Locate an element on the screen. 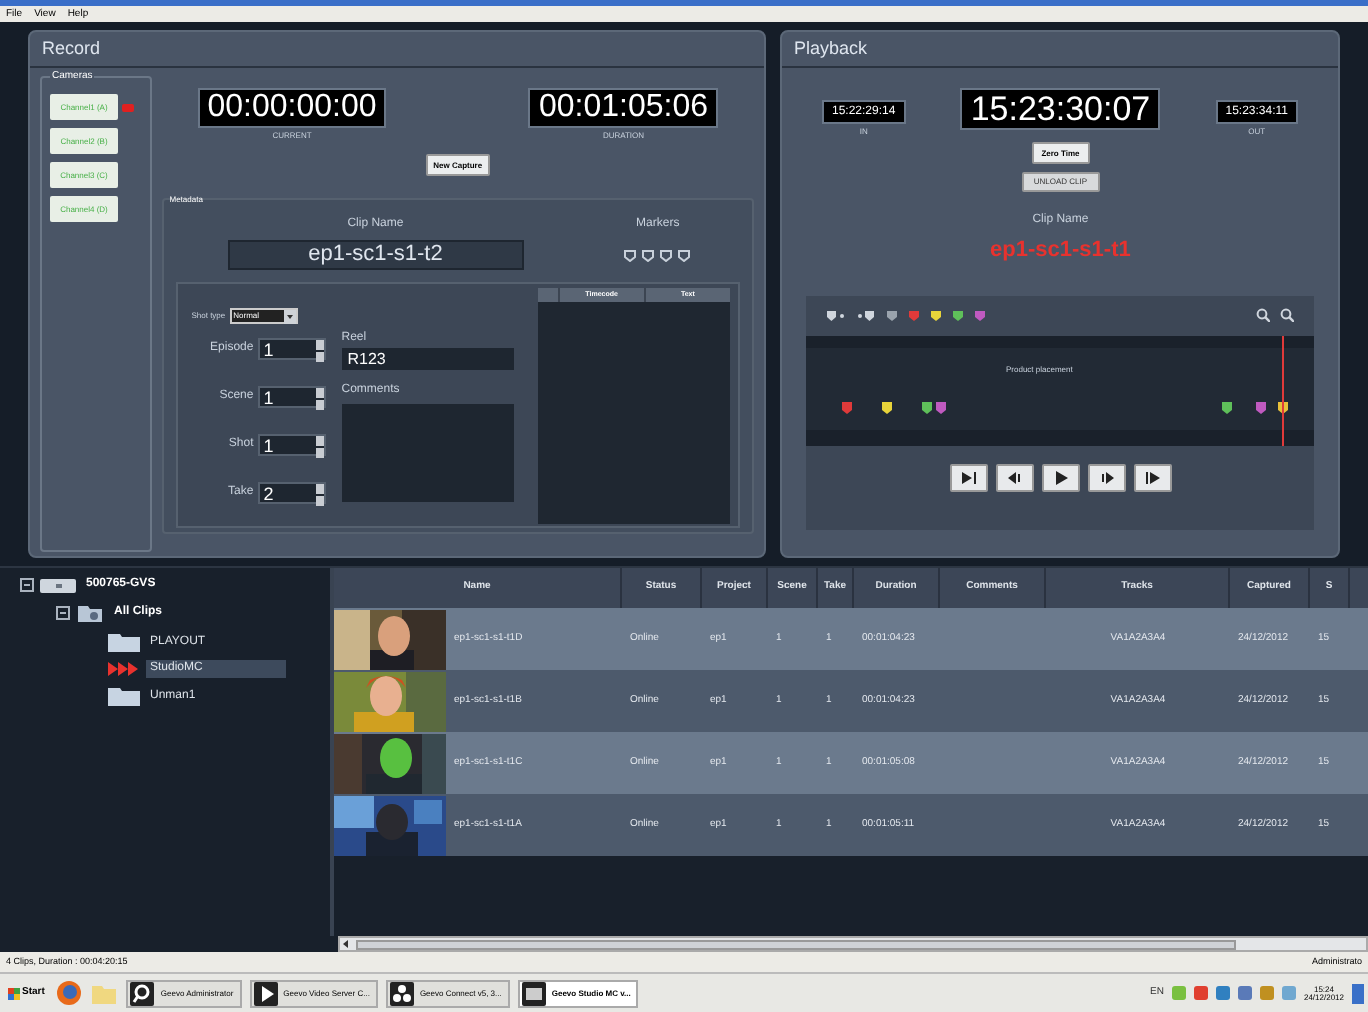 The width and height of the screenshot is (1368, 1012). scrollbar-thumb is located at coordinates (796, 944).